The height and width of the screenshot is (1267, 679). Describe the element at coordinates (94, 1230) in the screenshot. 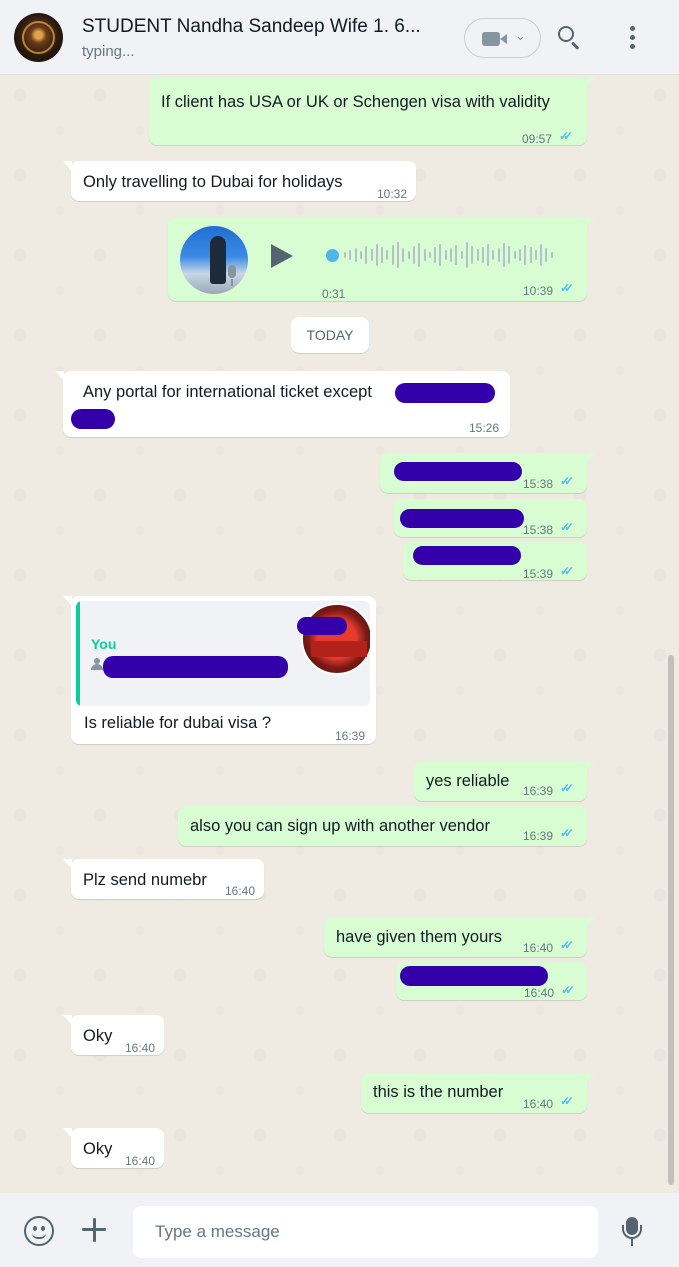

I see `plus-icon` at that location.